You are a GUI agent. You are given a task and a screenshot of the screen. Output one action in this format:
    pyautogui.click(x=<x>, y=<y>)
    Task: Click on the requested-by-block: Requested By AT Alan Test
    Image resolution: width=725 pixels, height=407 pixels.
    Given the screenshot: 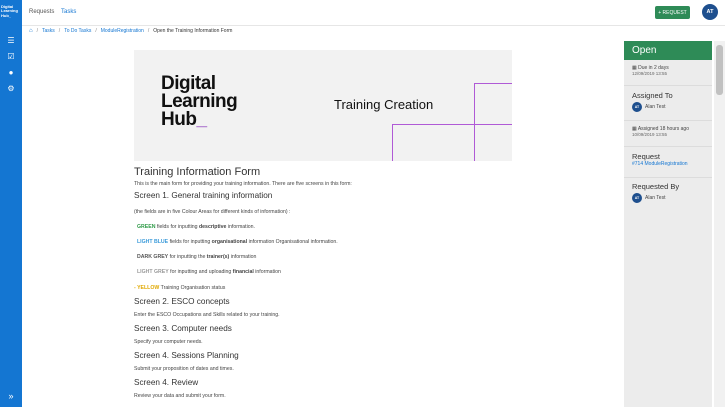 What is the action you would take?
    pyautogui.click(x=656, y=192)
    